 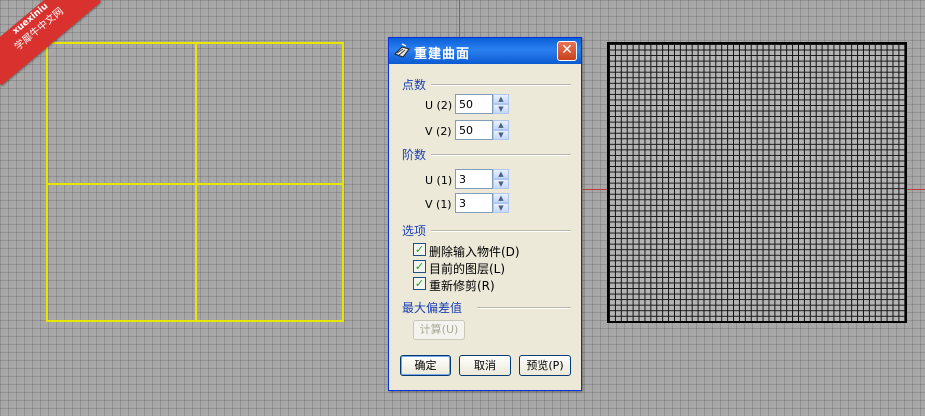 I want to click on option-label: 重新修剪(R), so click(x=462, y=286).